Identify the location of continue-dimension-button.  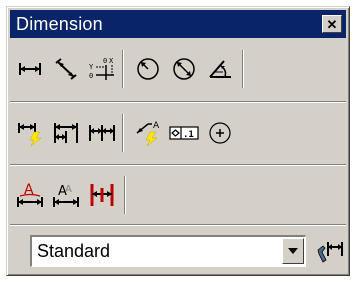
(102, 133).